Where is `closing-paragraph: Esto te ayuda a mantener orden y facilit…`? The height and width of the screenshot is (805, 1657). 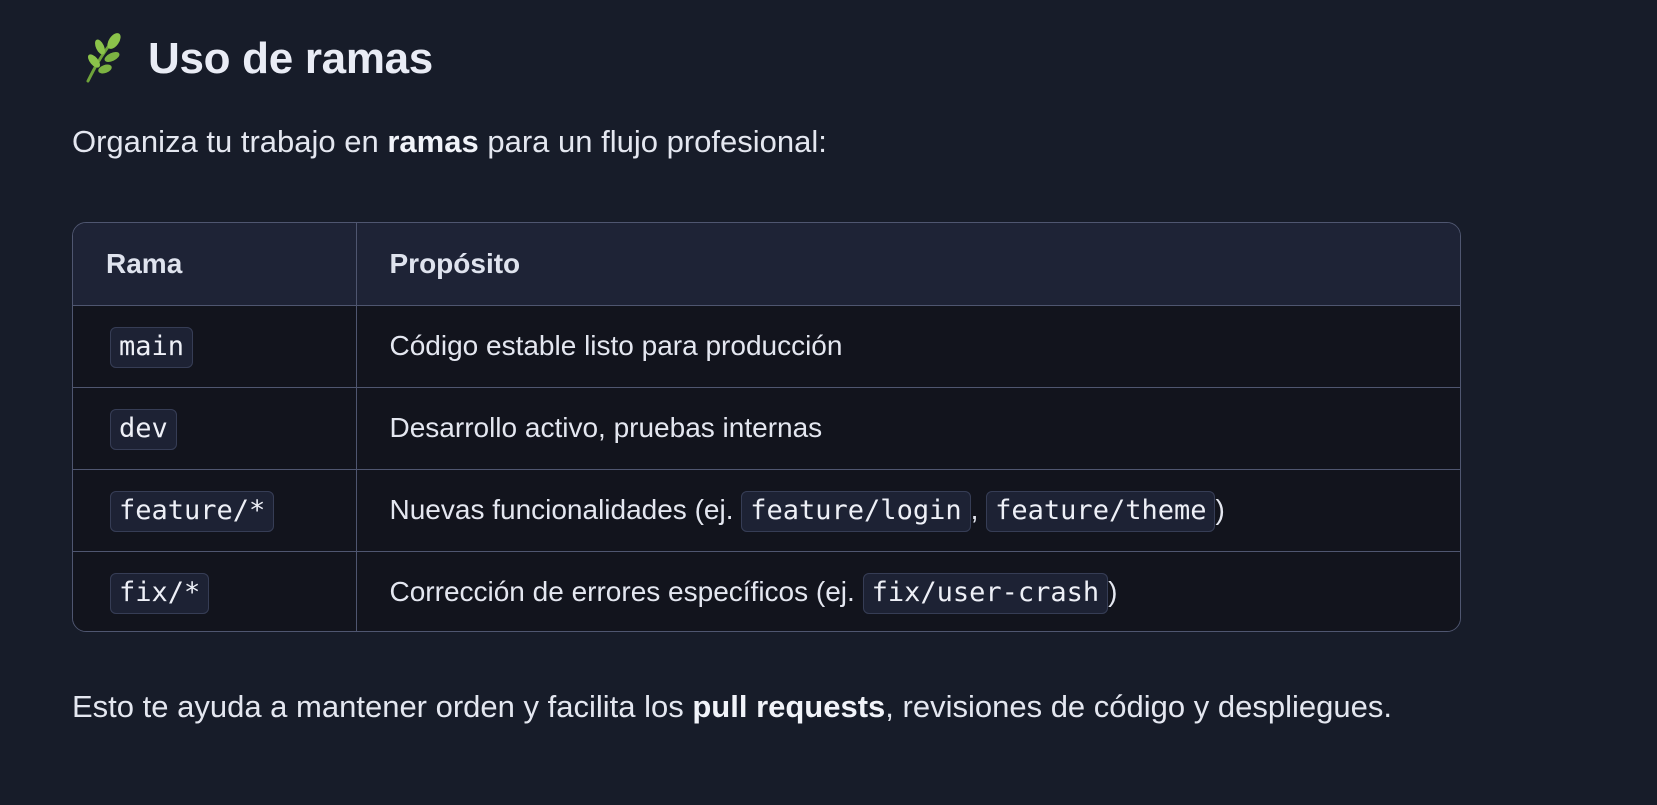 closing-paragraph: Esto te ayuda a mantener orden y facilit… is located at coordinates (742, 706).